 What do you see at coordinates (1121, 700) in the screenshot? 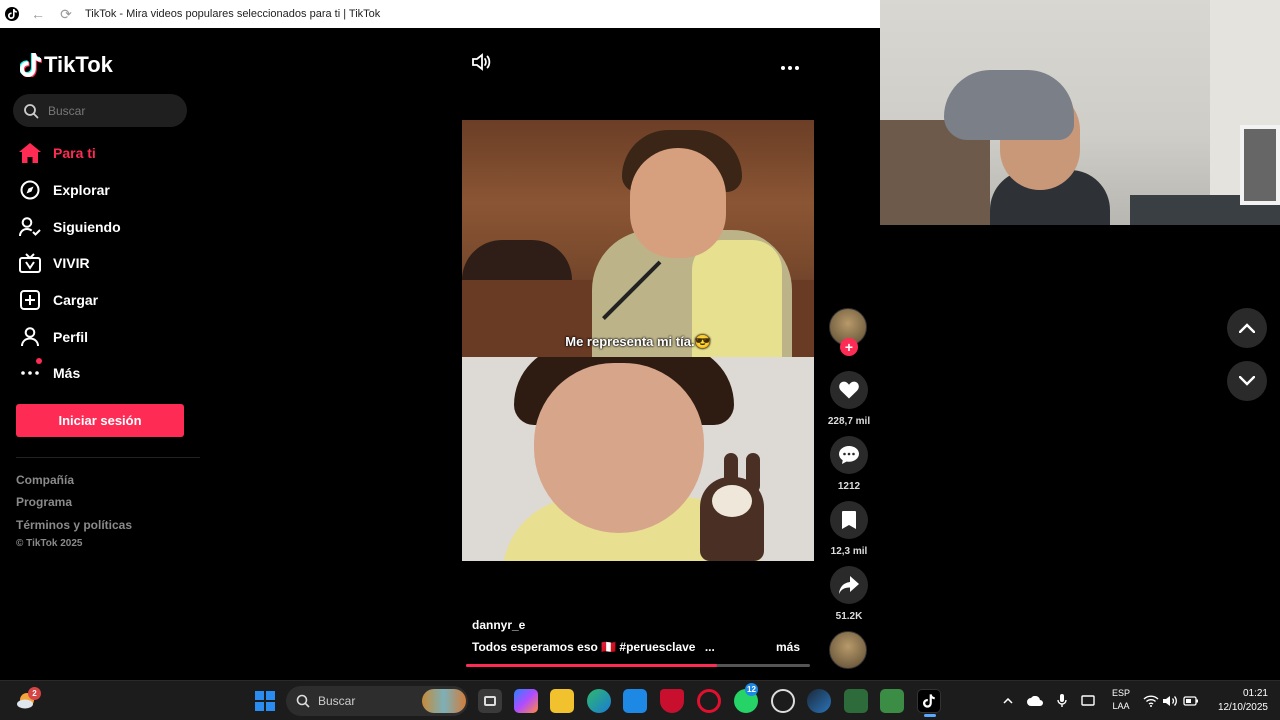
I see `language-indicator: ESP LAA` at bounding box center [1121, 700].